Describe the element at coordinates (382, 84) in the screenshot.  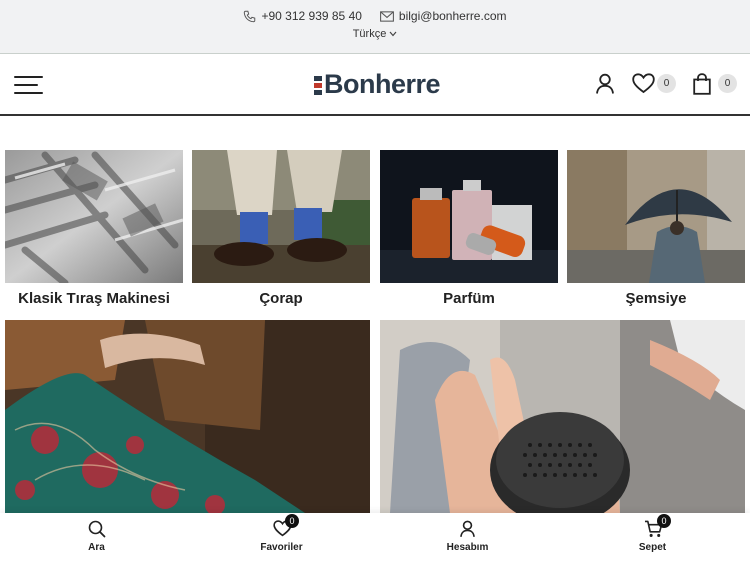
I see `logo-text: Bonherre` at that location.